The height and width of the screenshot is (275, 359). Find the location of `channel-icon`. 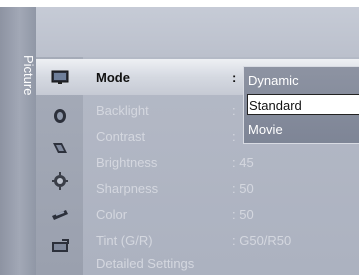

channel-icon is located at coordinates (60, 148).